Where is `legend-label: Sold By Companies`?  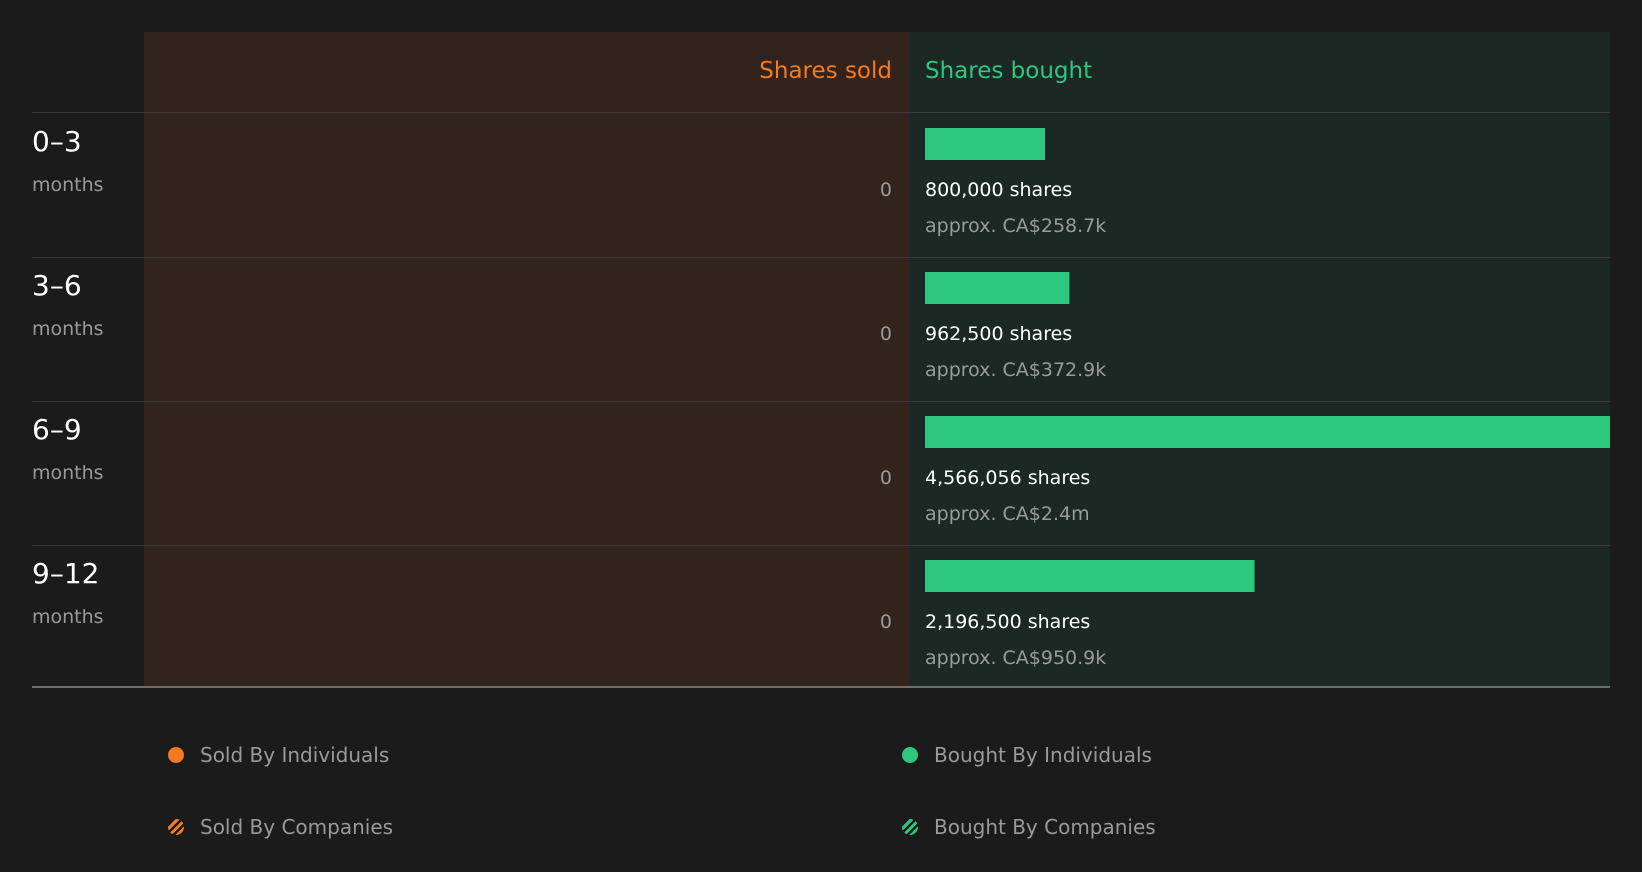 legend-label: Sold By Companies is located at coordinates (297, 827).